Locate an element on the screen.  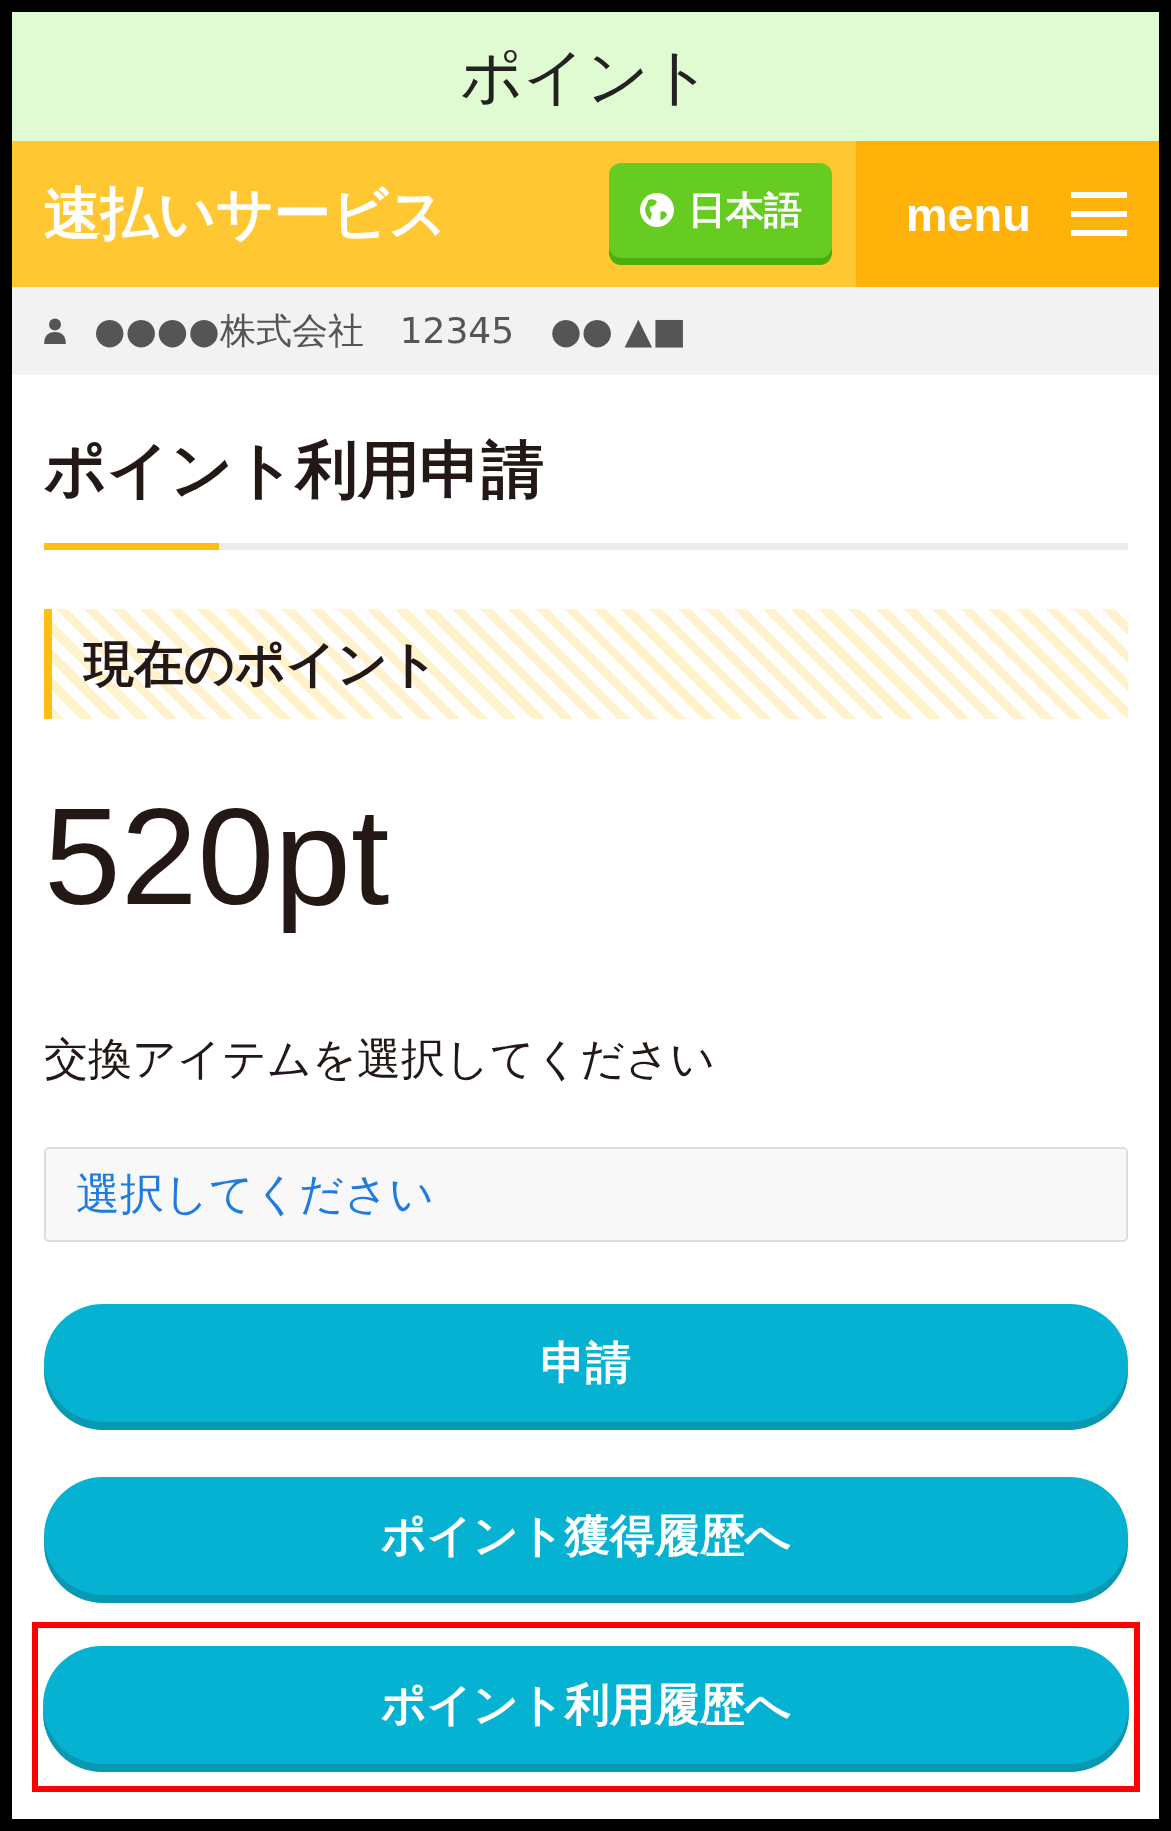
section-title: 現在のポイント is located at coordinates (261, 664).